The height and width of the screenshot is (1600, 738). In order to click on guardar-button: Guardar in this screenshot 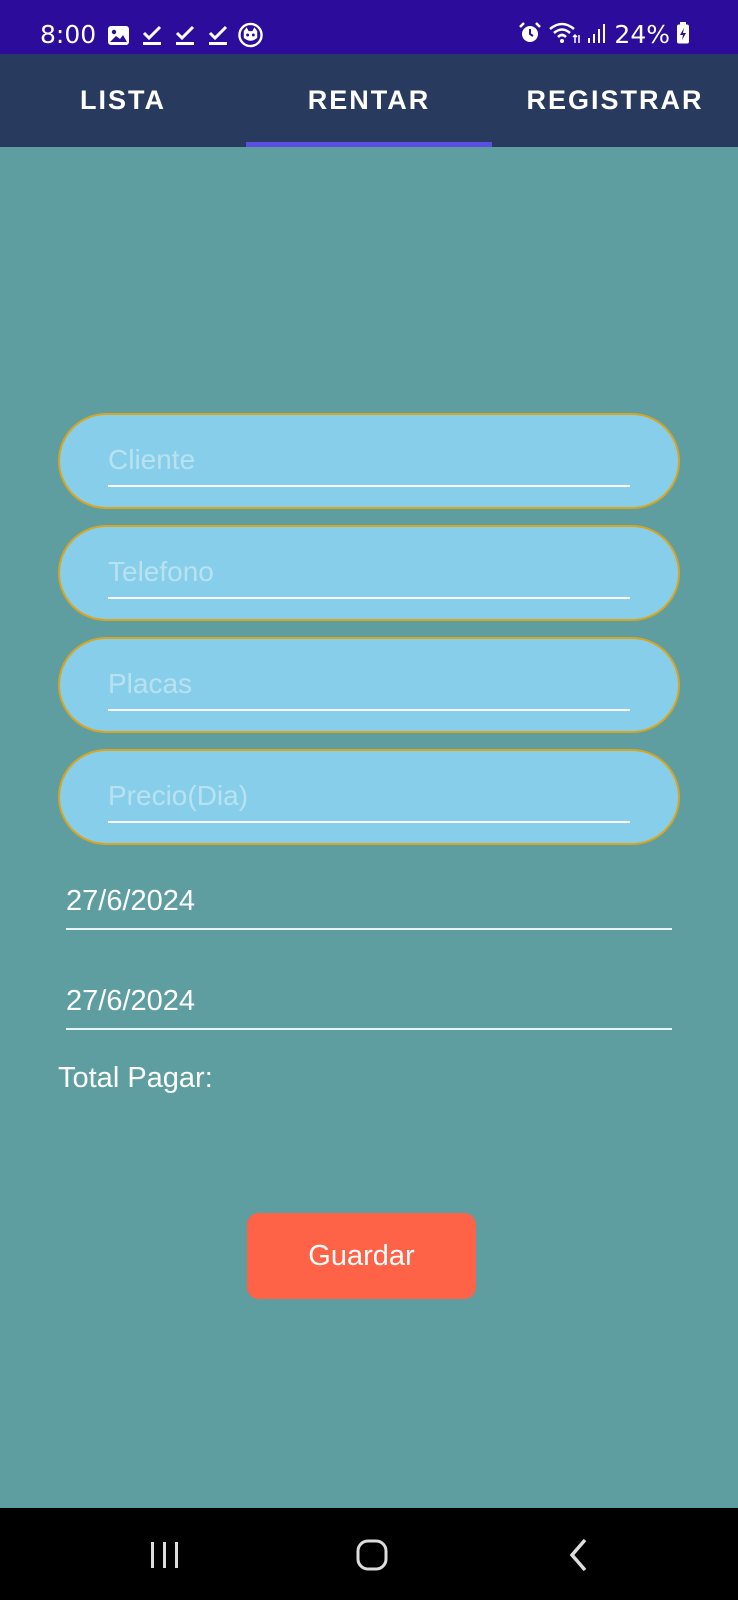, I will do `click(361, 1256)`.